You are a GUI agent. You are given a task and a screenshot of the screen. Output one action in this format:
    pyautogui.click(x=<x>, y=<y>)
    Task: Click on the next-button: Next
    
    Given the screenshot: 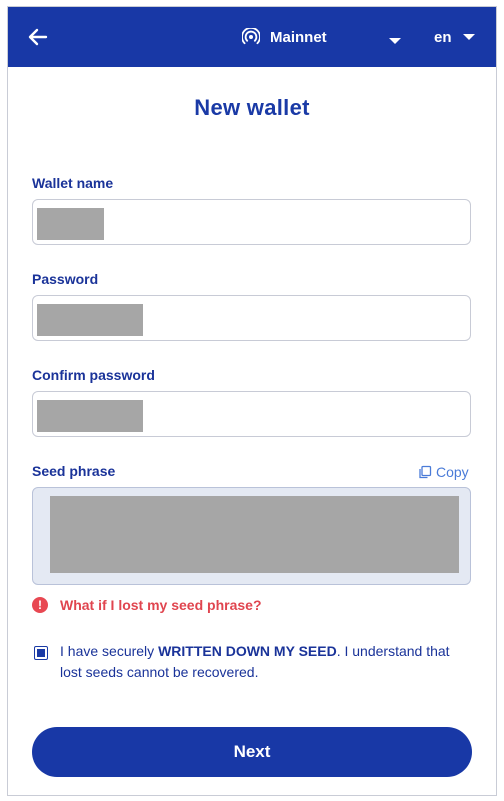 What is the action you would take?
    pyautogui.click(x=252, y=752)
    